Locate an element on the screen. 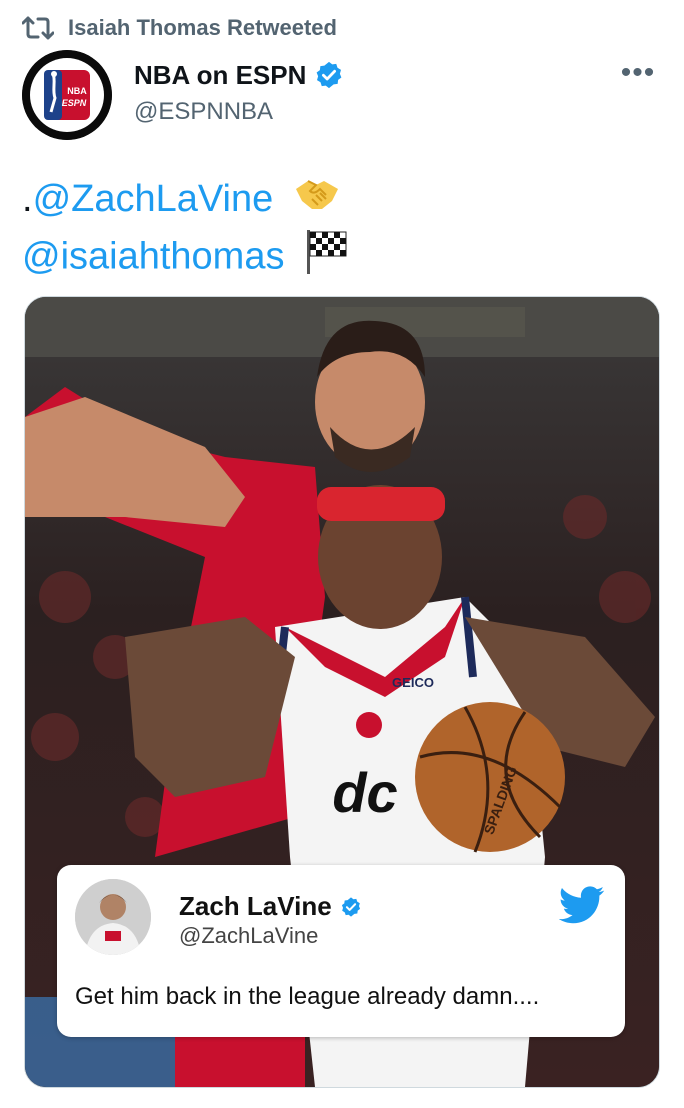 The width and height of the screenshot is (684, 1108). author-name: NBA on ESPN is located at coordinates (220, 75).